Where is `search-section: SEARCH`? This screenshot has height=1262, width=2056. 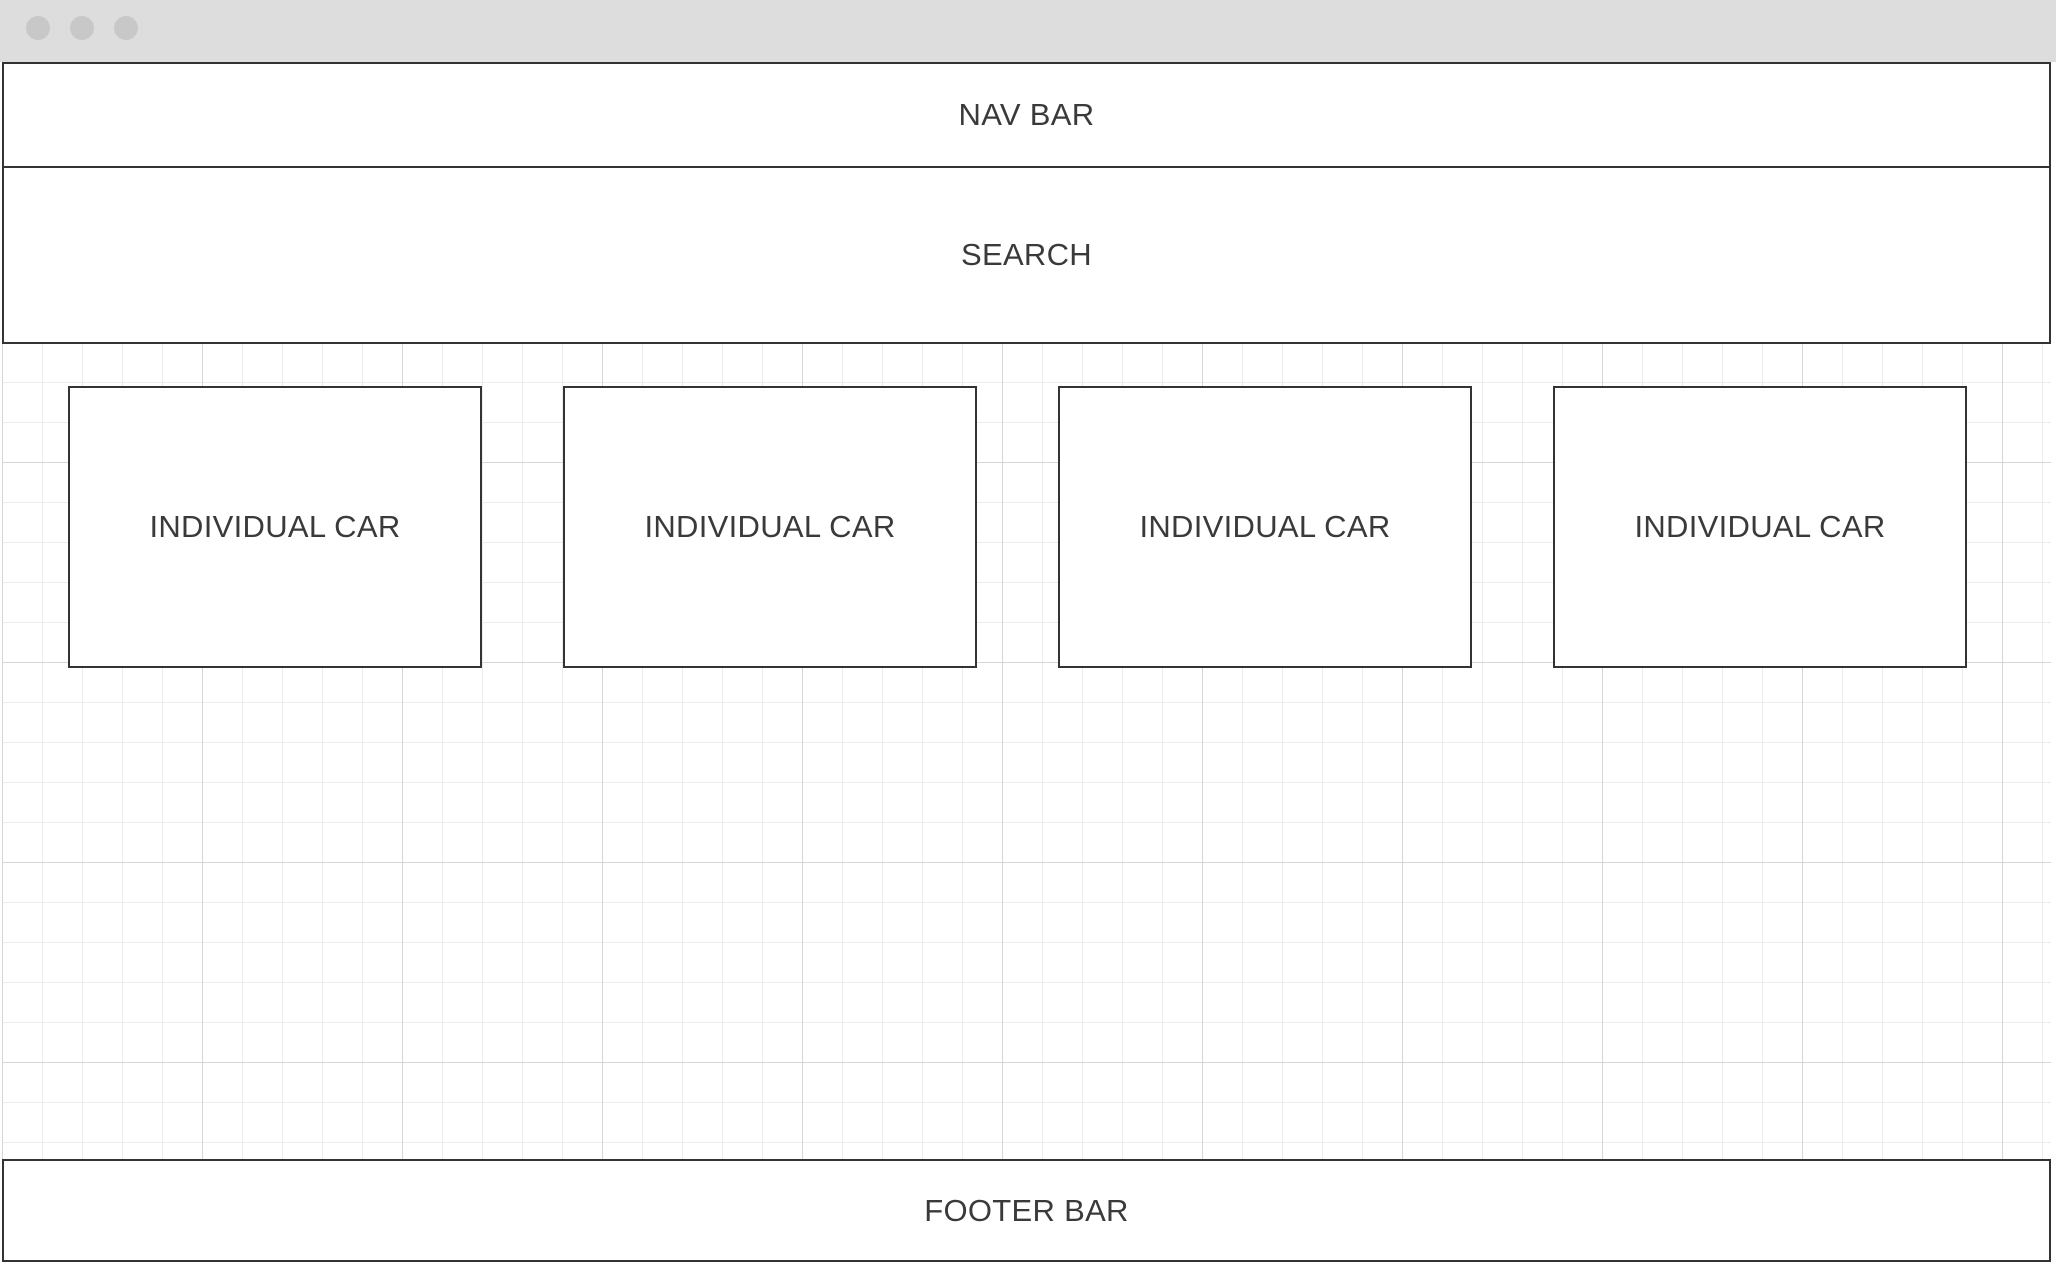
search-section: SEARCH is located at coordinates (1026, 255).